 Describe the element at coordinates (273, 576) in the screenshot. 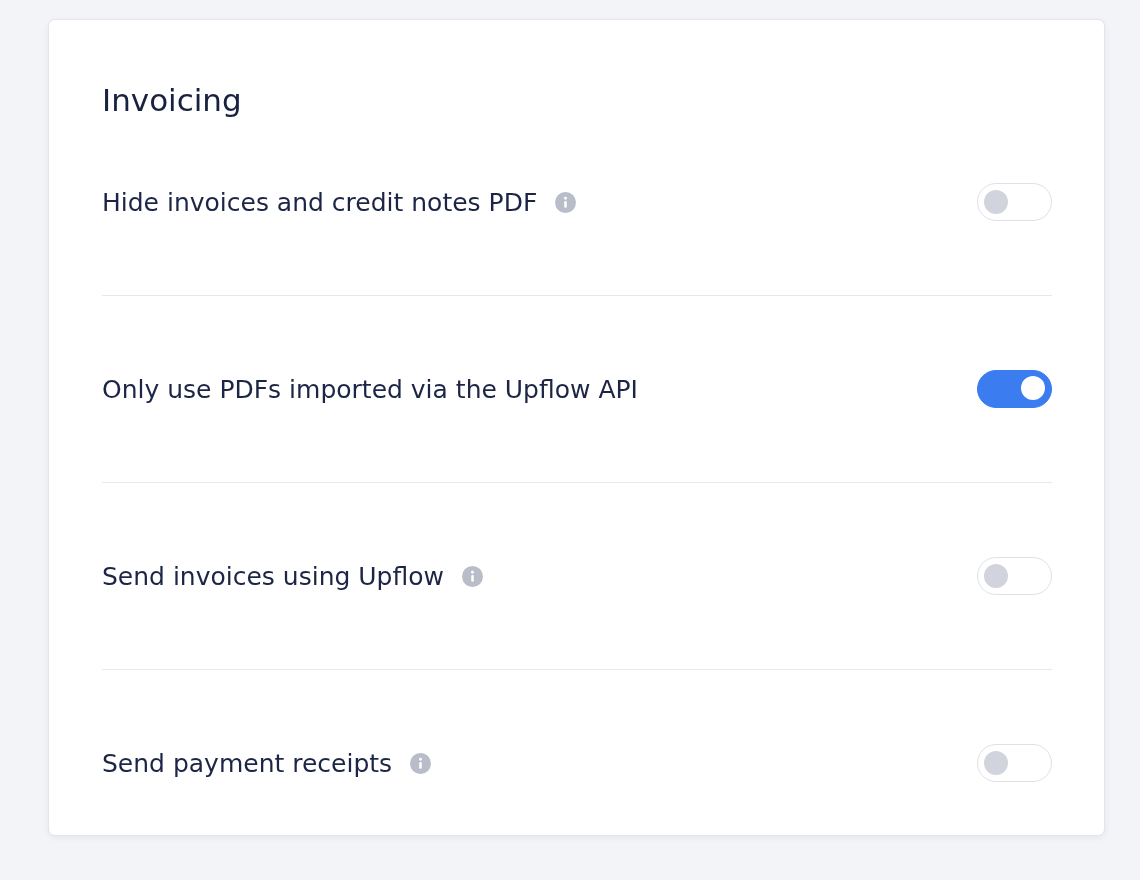

I see `setting-label: Send invoices using Upflow` at that location.